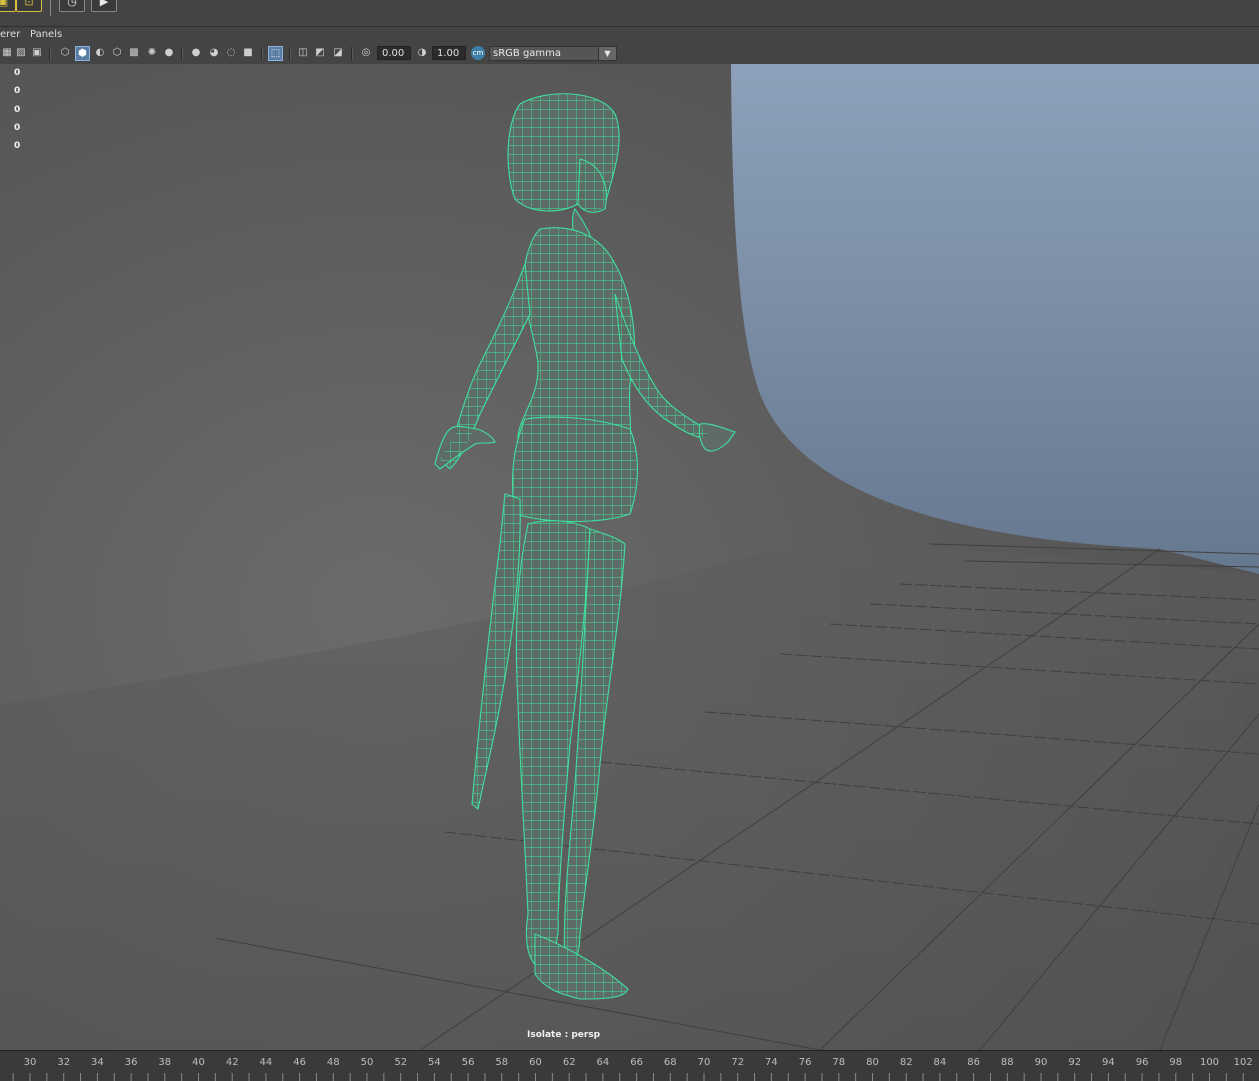 Image resolution: width=1259 pixels, height=1081 pixels. I want to click on timeline-frame-label: 102, so click(1243, 1062).